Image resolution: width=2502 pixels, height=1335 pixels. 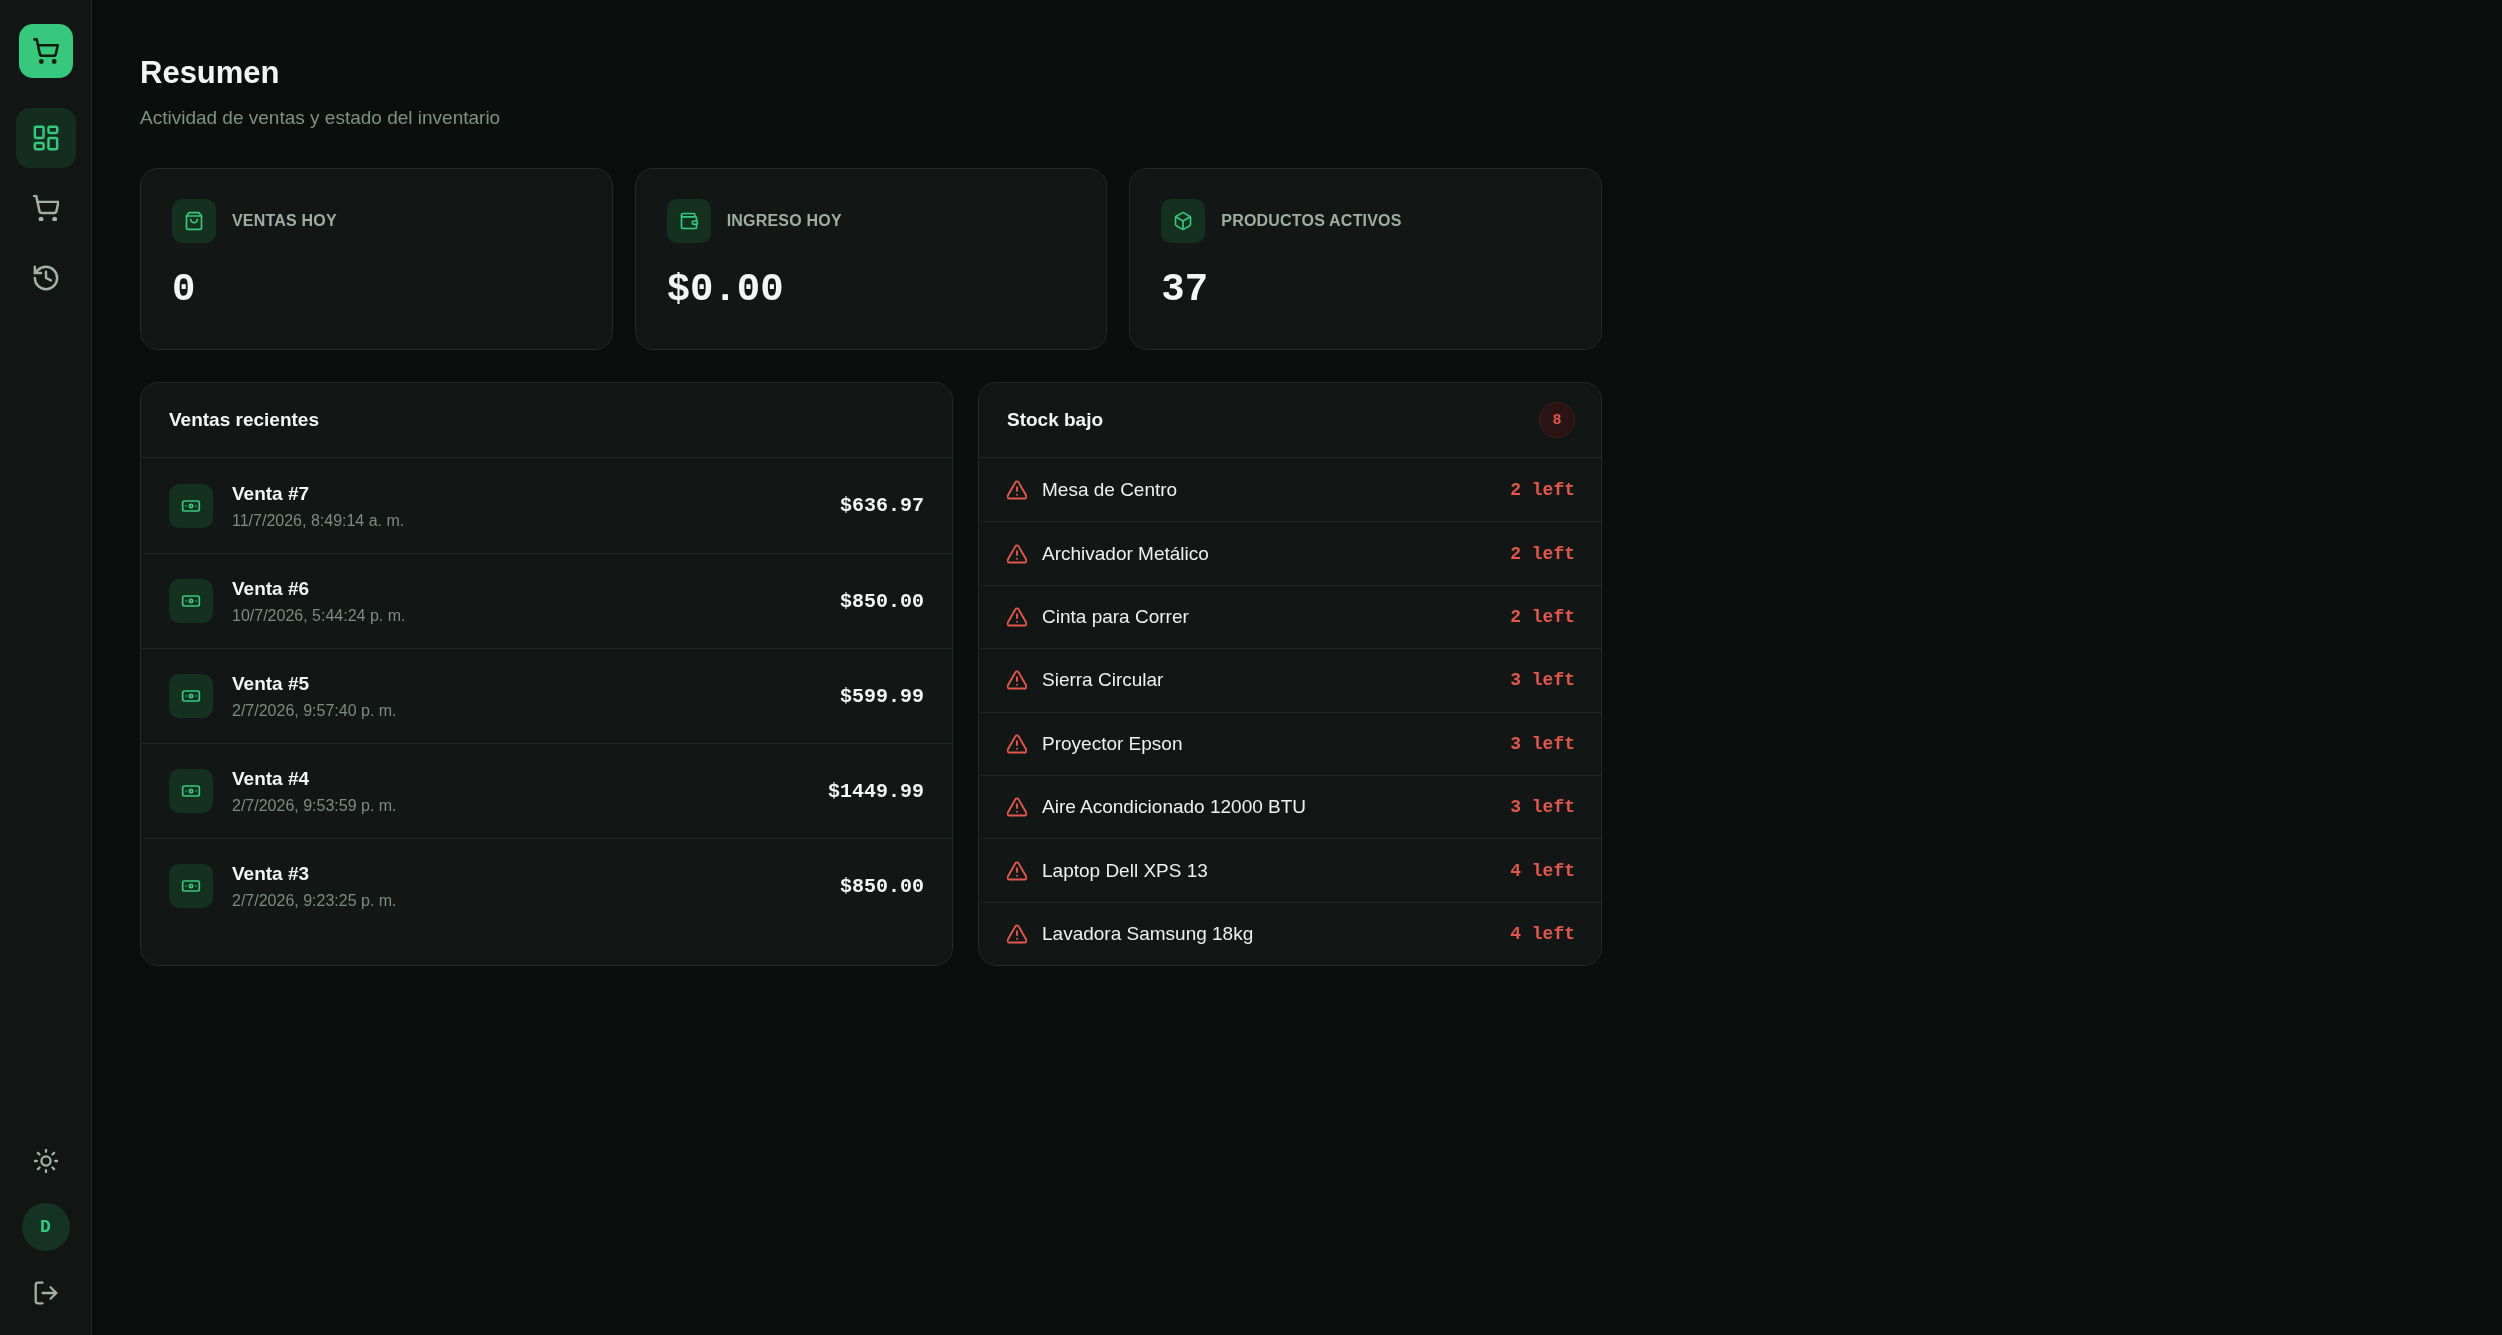 What do you see at coordinates (244, 420) in the screenshot?
I see `panel-title: Ventas recientes` at bounding box center [244, 420].